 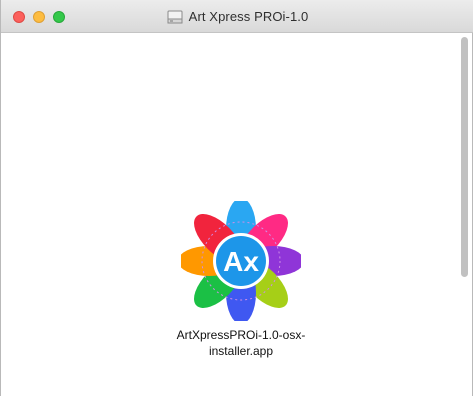 I want to click on app-file-name: ArtXpressPROi-1.0-osx- installer.app, so click(x=241, y=343).